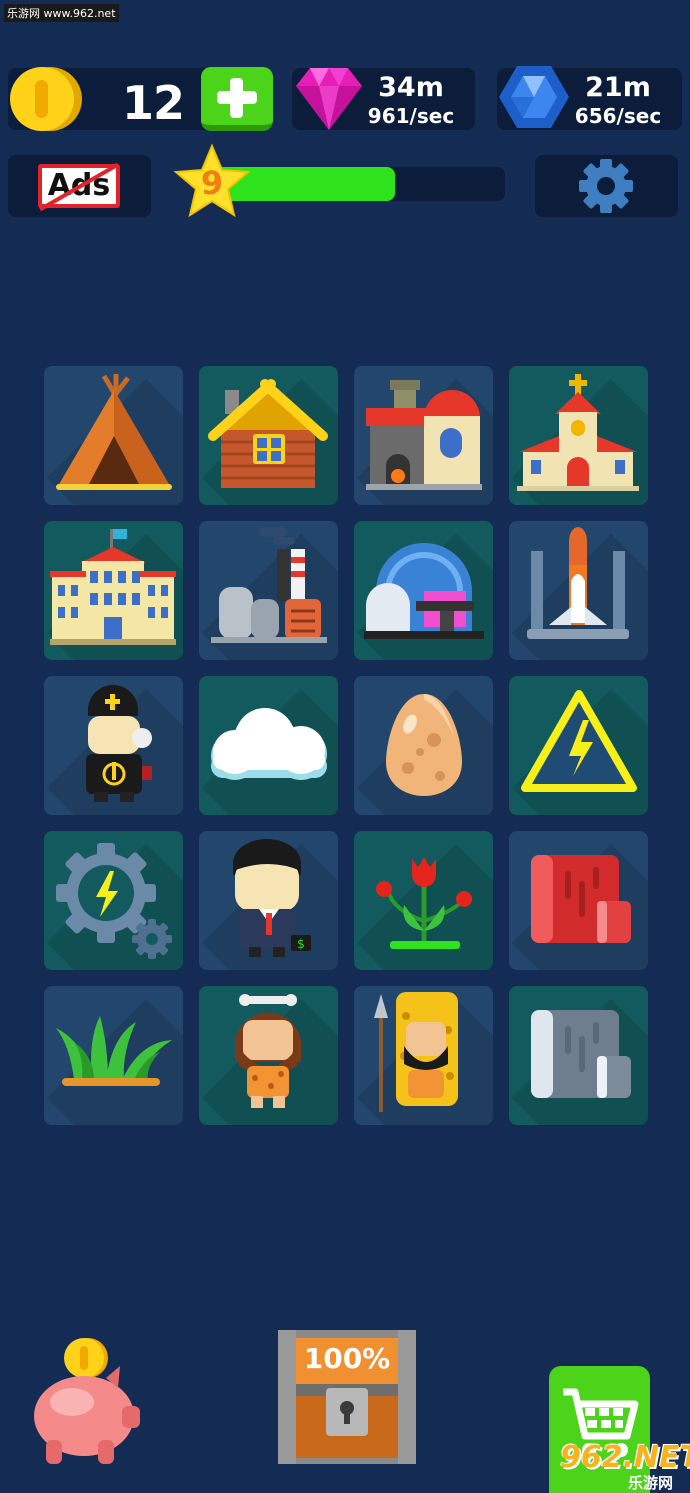 Image resolution: width=690 pixels, height=1493 pixels. Describe the element at coordinates (153, 103) in the screenshot. I see `coin-count: 12` at that location.